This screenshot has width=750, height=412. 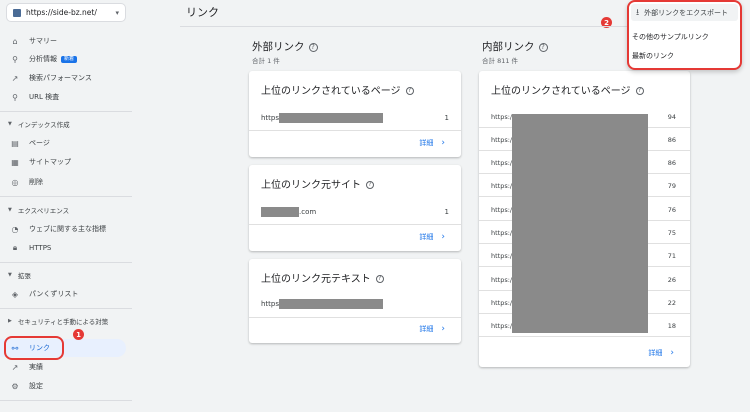 What do you see at coordinates (653, 56) in the screenshot?
I see `menu-item-latest-links: 最新のリンク` at bounding box center [653, 56].